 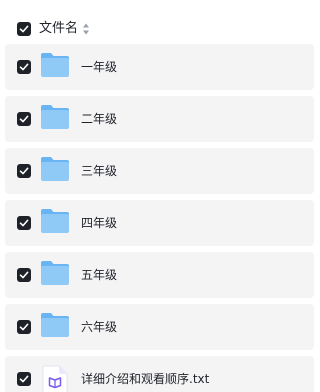 What do you see at coordinates (99, 67) in the screenshot?
I see `file-name: 一年级` at bounding box center [99, 67].